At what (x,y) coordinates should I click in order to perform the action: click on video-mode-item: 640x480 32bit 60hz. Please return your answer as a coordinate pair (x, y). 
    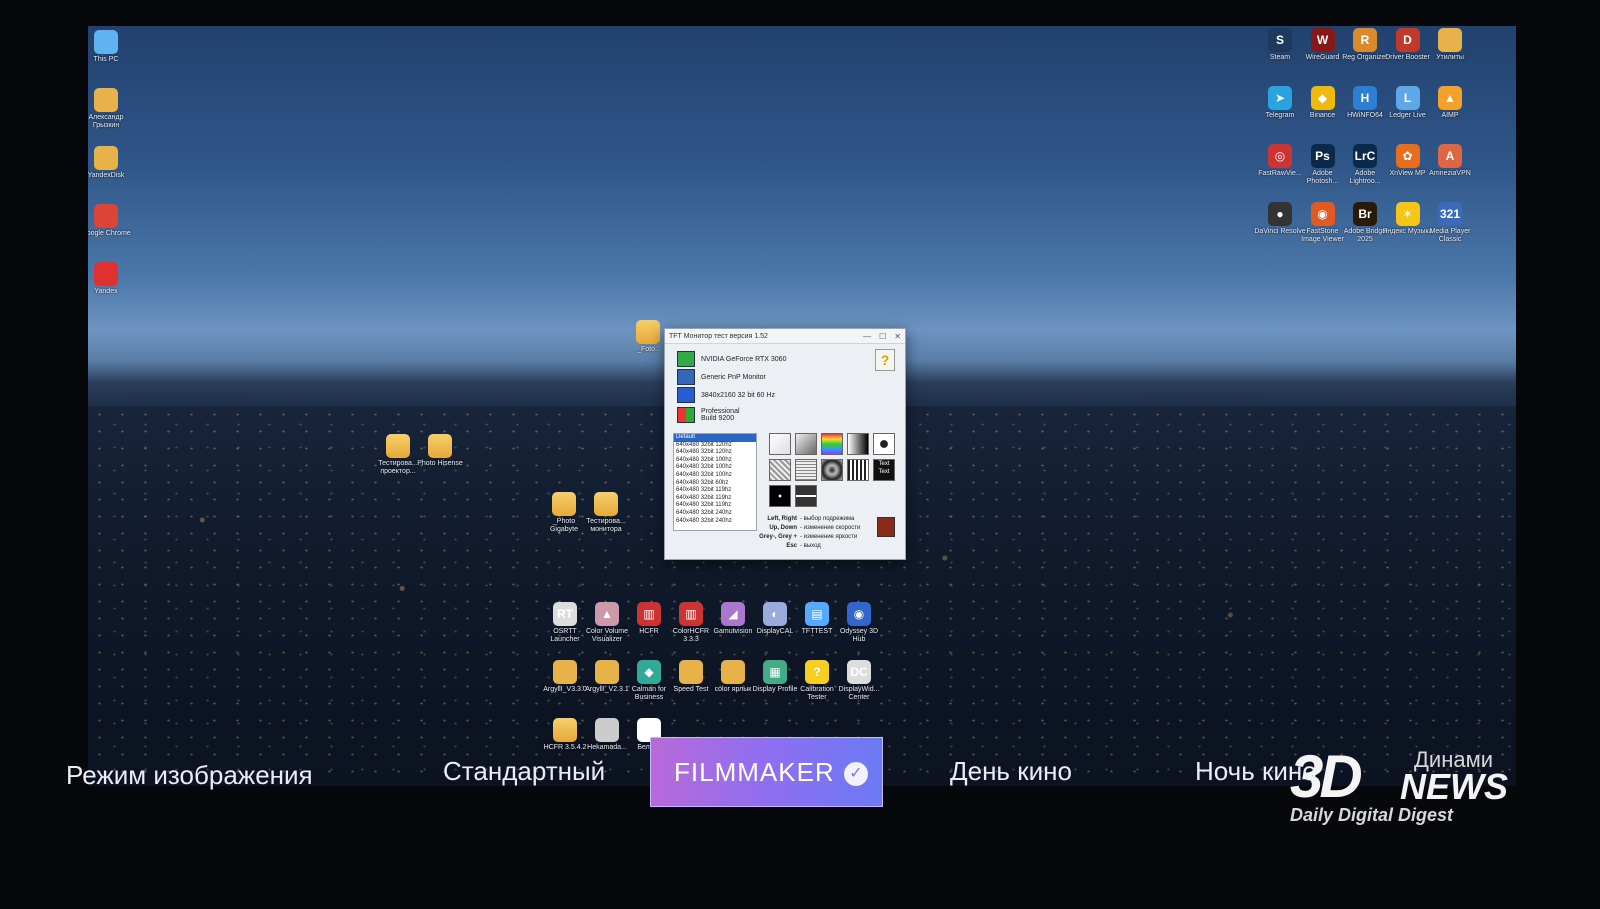
    Looking at the image, I should click on (715, 484).